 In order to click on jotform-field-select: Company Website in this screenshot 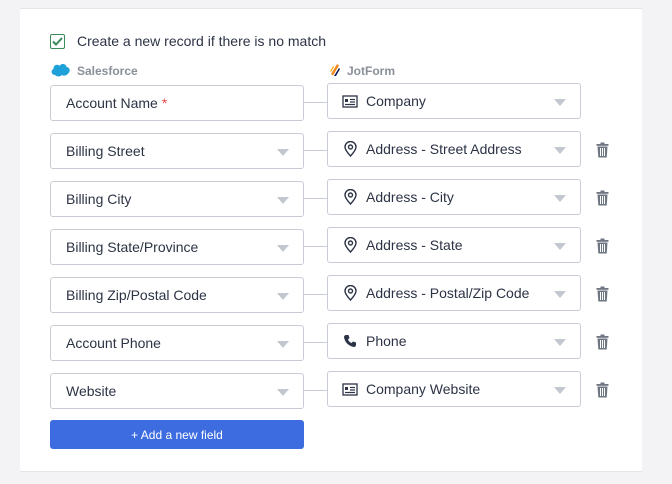, I will do `click(454, 389)`.